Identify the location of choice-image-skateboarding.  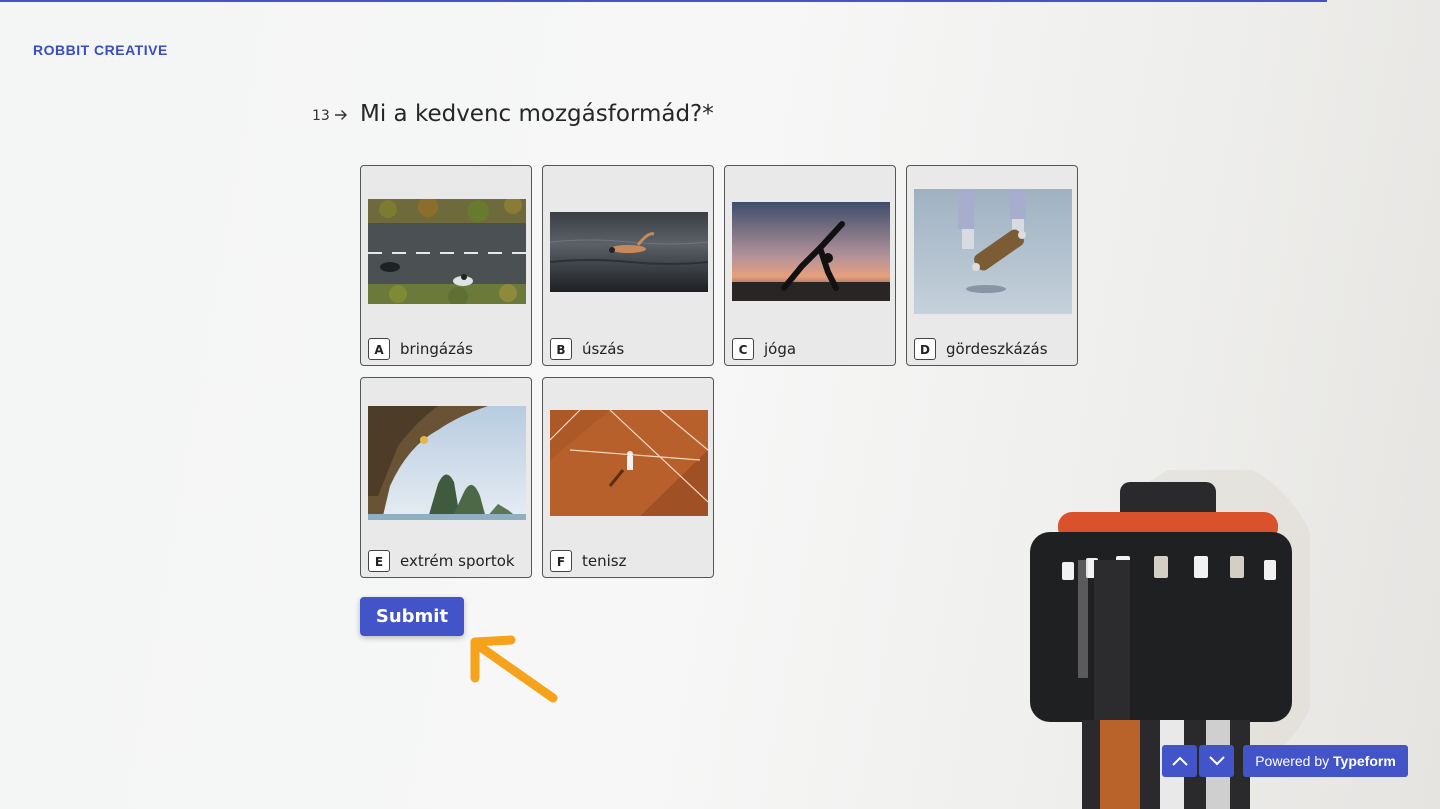
(993, 251).